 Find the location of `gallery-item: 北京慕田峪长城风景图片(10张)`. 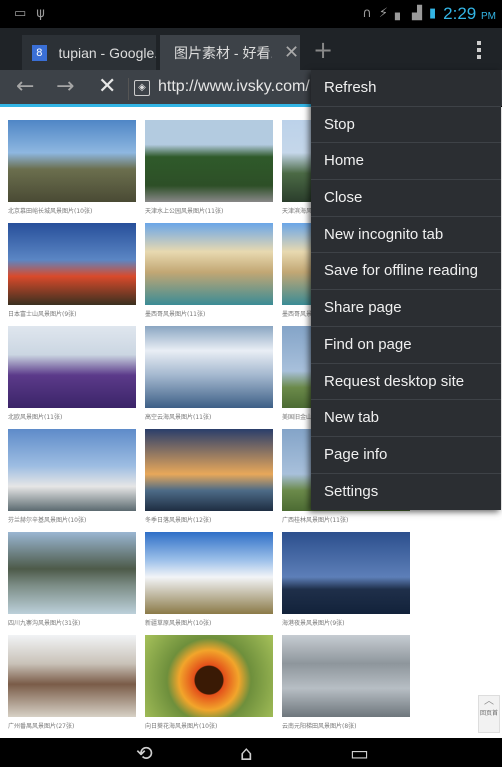

gallery-item: 北京慕田峪长城风景图片(10张) is located at coordinates (72, 171).